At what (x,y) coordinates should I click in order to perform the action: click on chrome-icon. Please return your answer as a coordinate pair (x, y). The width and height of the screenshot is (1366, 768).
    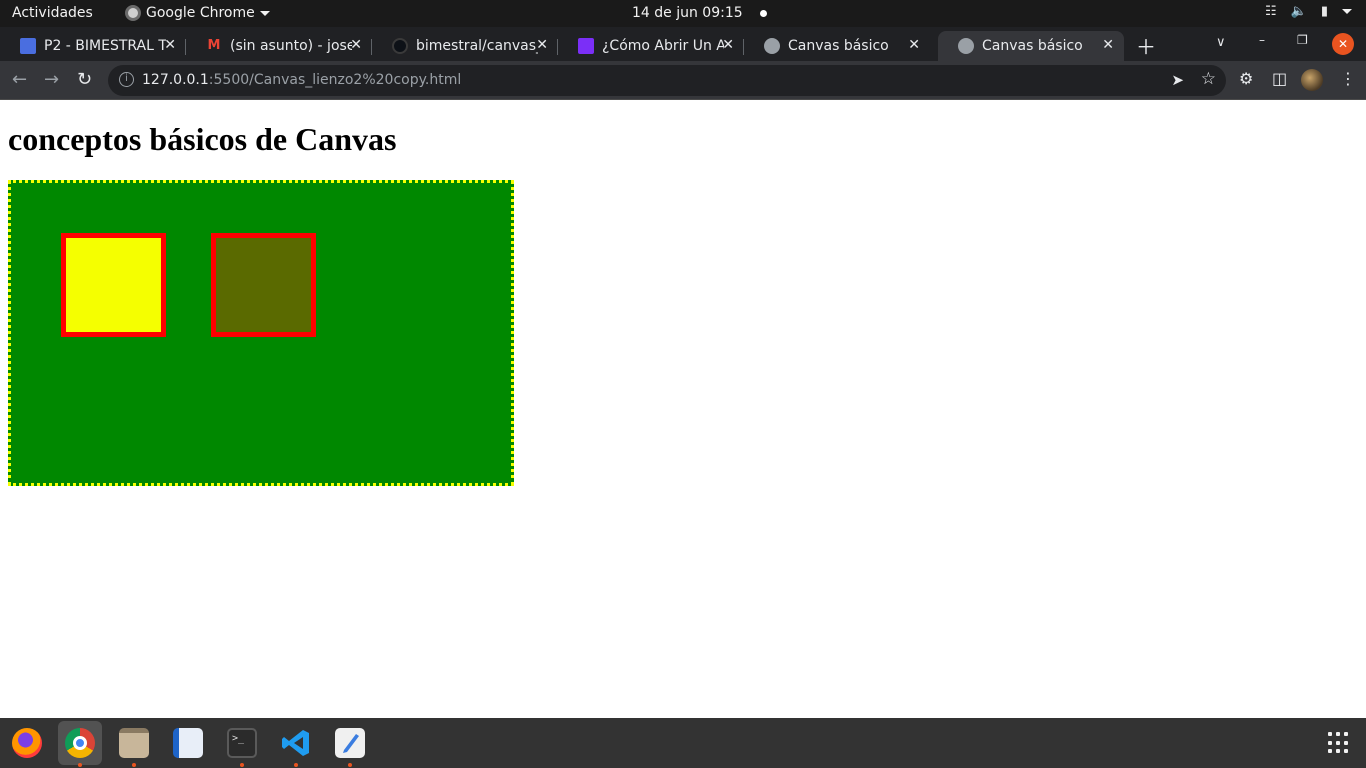
    Looking at the image, I should click on (80, 743).